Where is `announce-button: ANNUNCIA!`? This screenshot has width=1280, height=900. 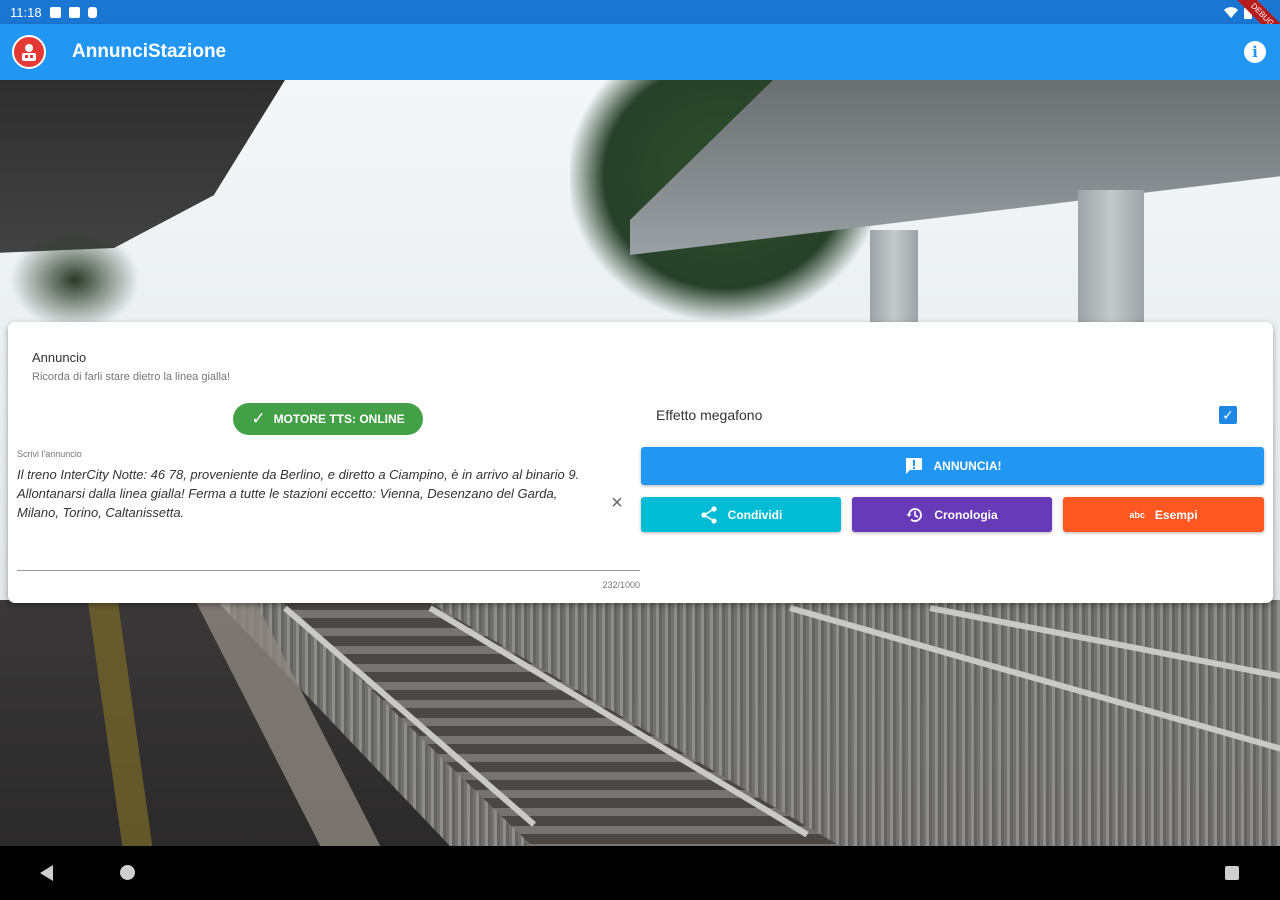 announce-button: ANNUNCIA! is located at coordinates (952, 466).